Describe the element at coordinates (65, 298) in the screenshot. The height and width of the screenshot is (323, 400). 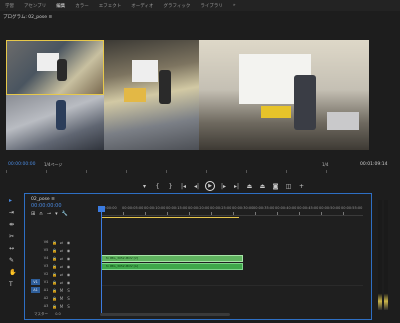
I see `track-header-a2: A2 🔒 M S` at that location.